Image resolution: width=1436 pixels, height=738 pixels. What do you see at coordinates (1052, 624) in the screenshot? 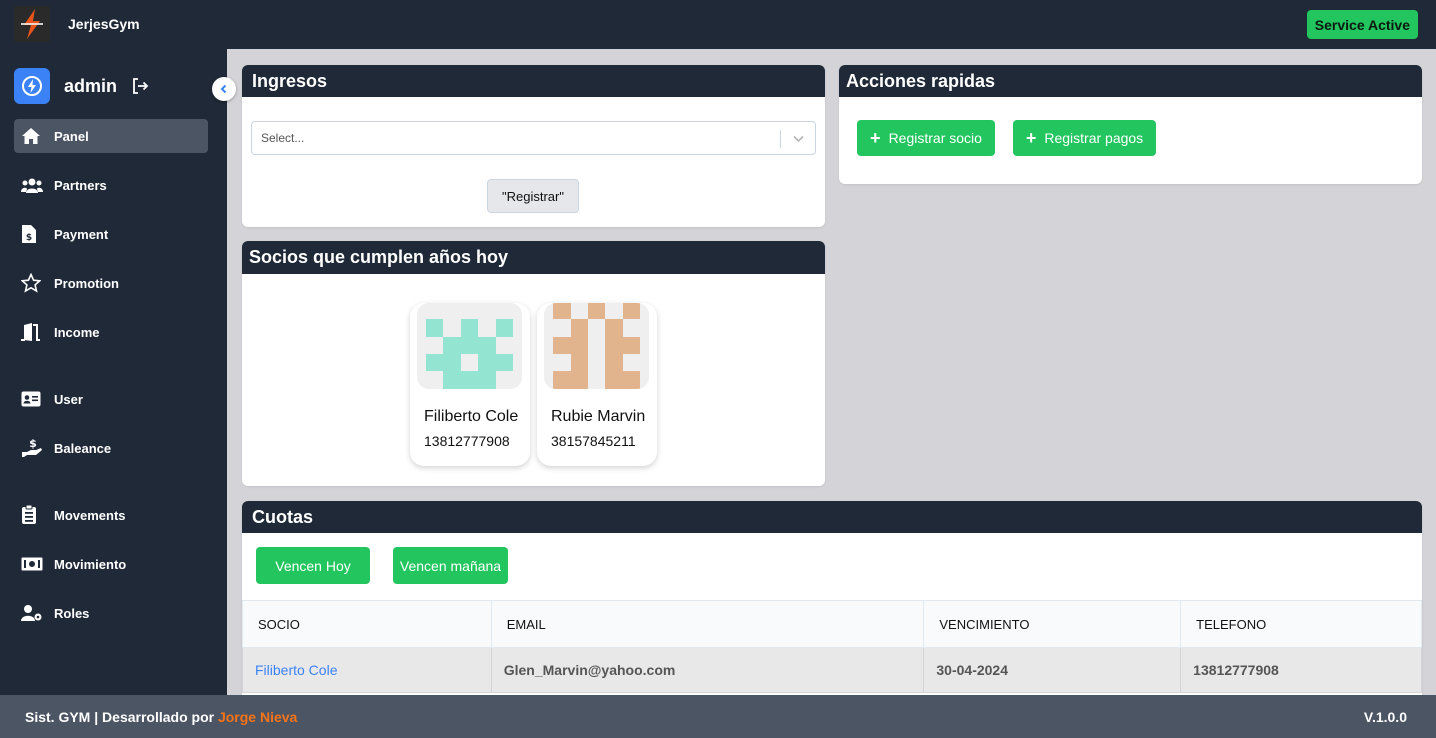
I see `column-header-vencimiento: VENCIMIENTO` at bounding box center [1052, 624].